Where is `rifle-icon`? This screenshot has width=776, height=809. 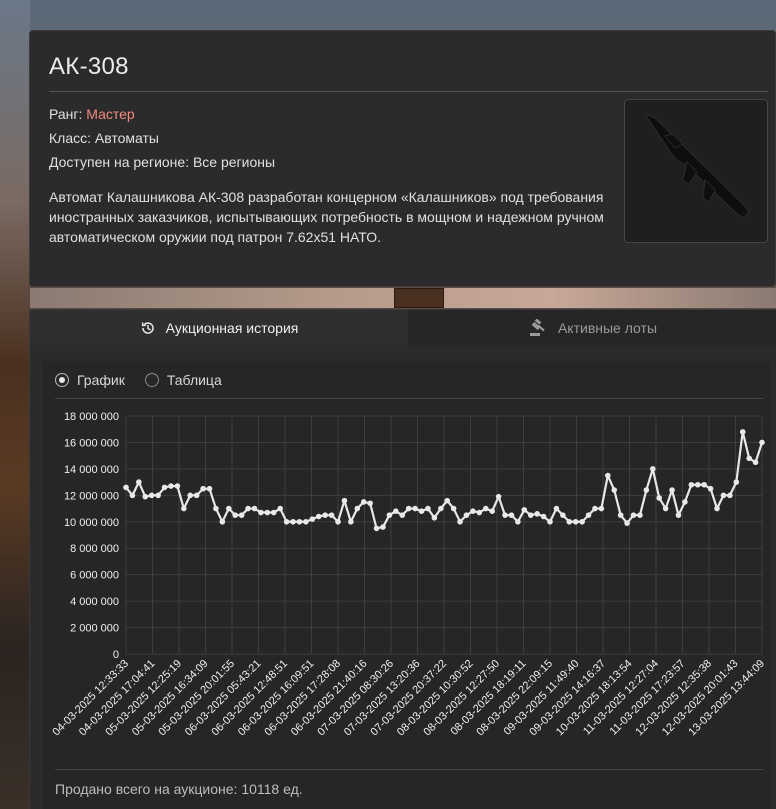
rifle-icon is located at coordinates (697, 166).